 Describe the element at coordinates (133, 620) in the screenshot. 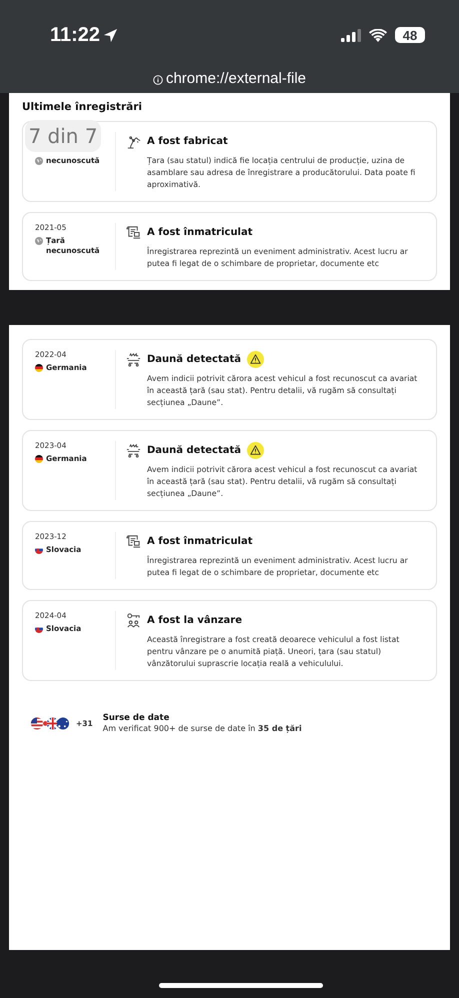

I see `key-people-icon` at that location.